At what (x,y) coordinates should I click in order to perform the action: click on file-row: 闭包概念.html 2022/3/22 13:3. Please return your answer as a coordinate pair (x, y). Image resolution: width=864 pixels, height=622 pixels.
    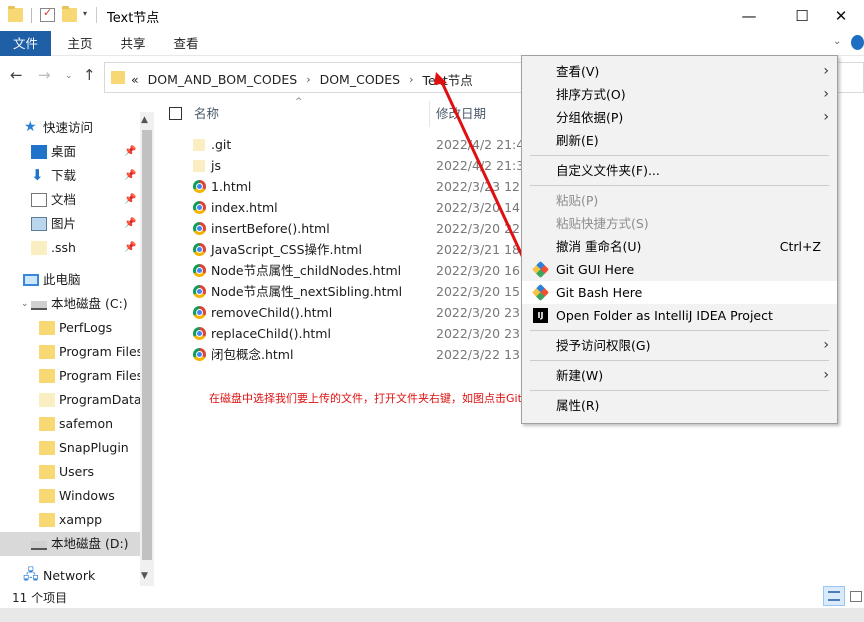
    Looking at the image, I should click on (361, 354).